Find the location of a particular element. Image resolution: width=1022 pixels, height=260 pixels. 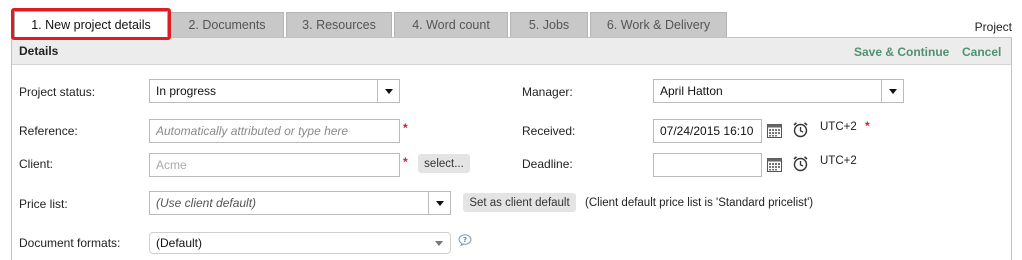

tab-label: 6. Work & Delivery is located at coordinates (658, 25).